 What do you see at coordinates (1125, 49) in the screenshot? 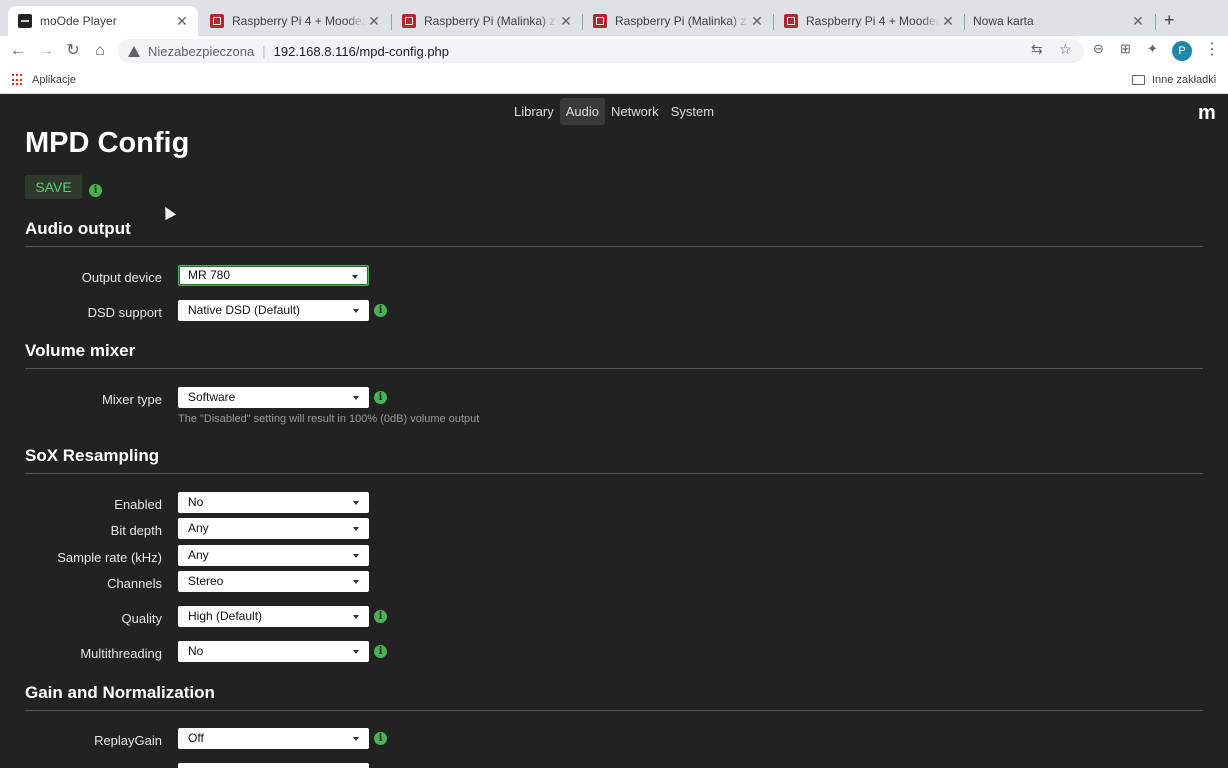
I see `extension-grid-icon: ⊞` at bounding box center [1125, 49].